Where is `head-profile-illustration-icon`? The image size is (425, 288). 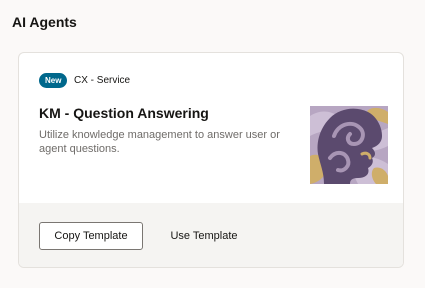 head-profile-illustration-icon is located at coordinates (349, 145).